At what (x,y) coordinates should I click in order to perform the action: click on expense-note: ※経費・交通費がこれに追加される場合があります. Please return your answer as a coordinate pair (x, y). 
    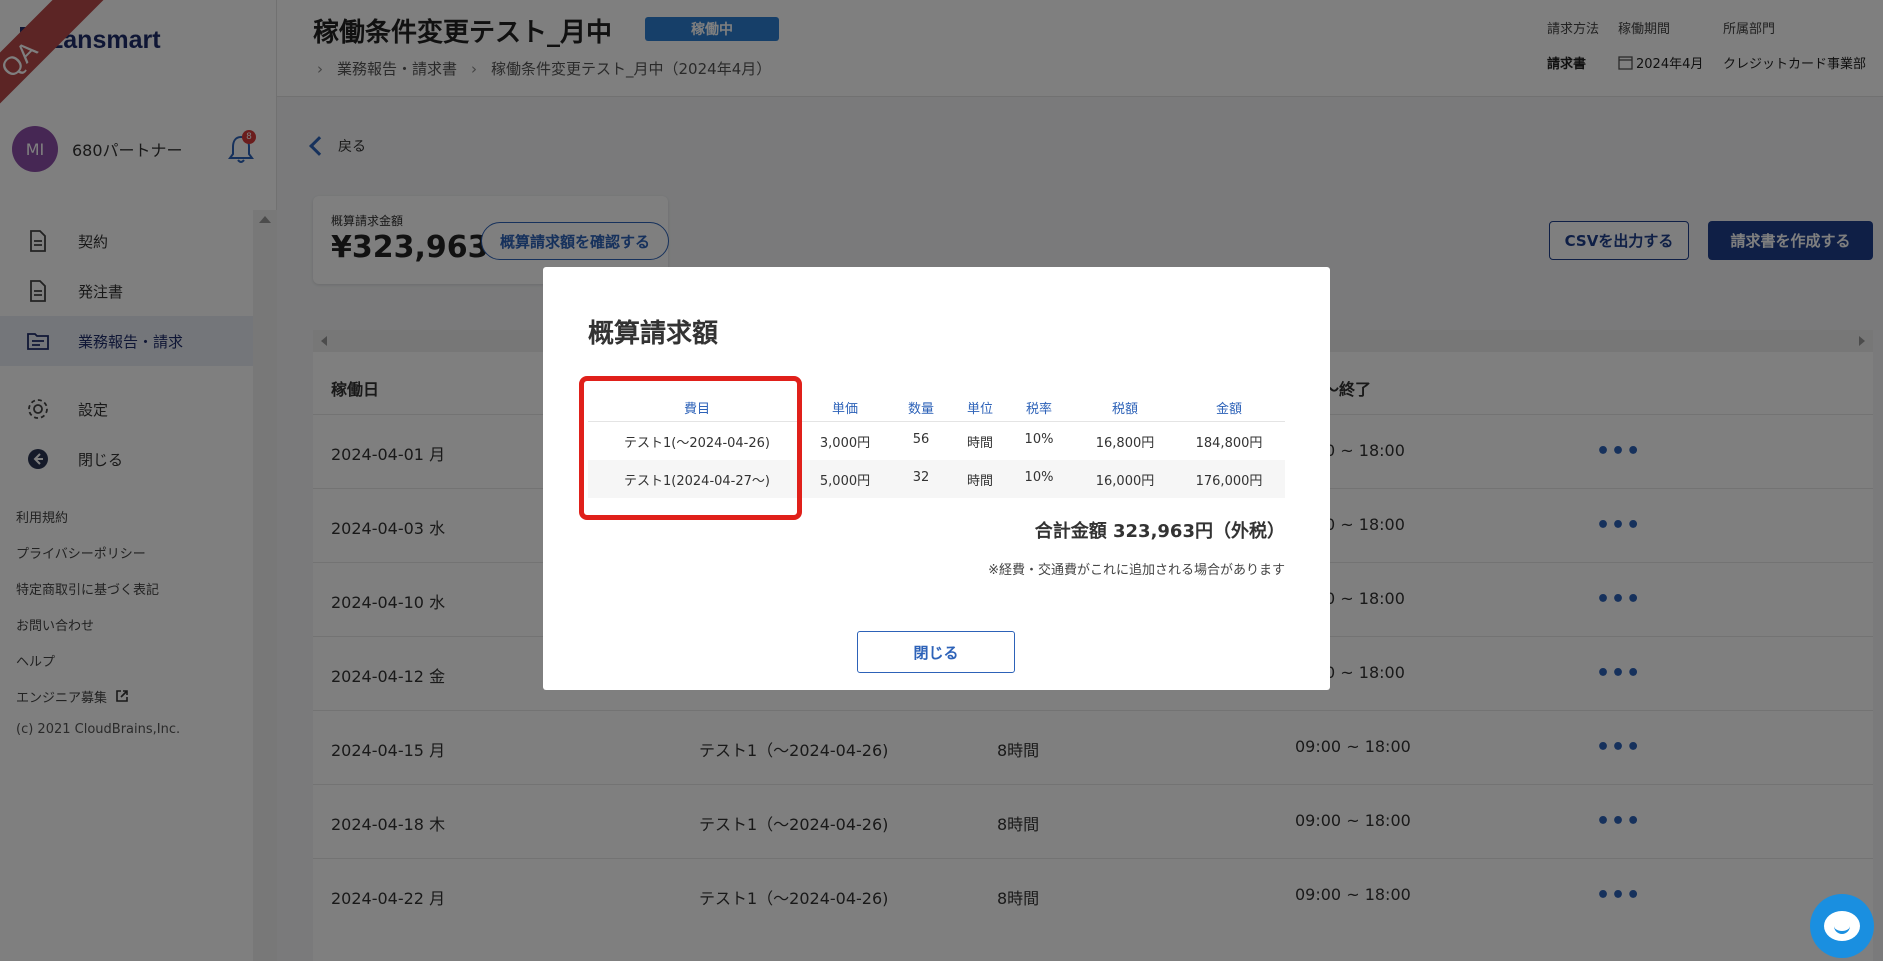
    Looking at the image, I should click on (1136, 570).